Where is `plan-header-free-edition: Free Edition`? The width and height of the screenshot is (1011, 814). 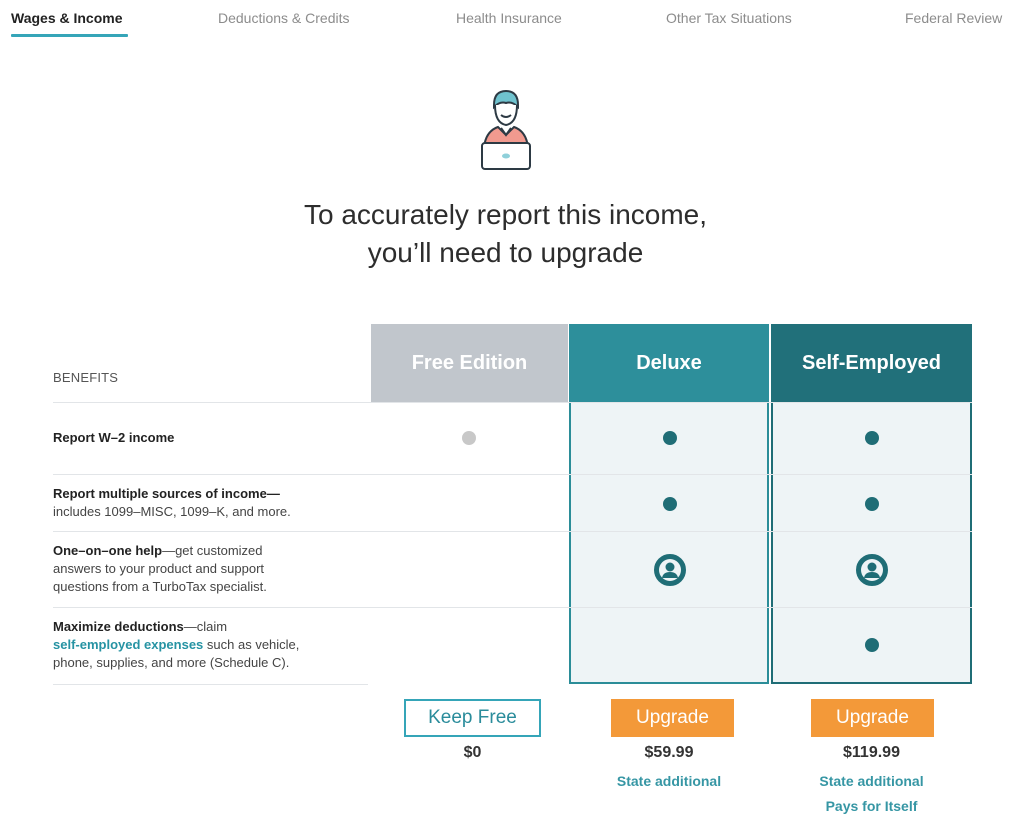 plan-header-free-edition: Free Edition is located at coordinates (469, 363).